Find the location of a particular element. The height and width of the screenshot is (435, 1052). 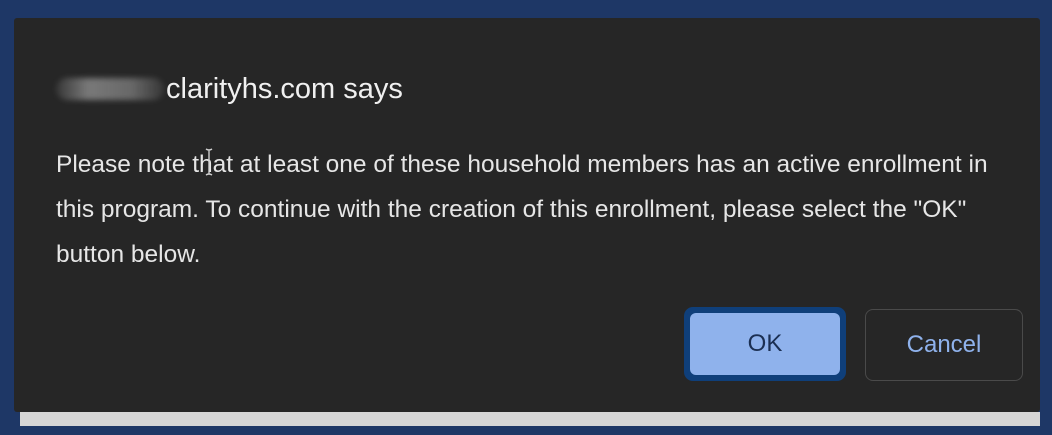

ok-button-label: OK is located at coordinates (765, 344).